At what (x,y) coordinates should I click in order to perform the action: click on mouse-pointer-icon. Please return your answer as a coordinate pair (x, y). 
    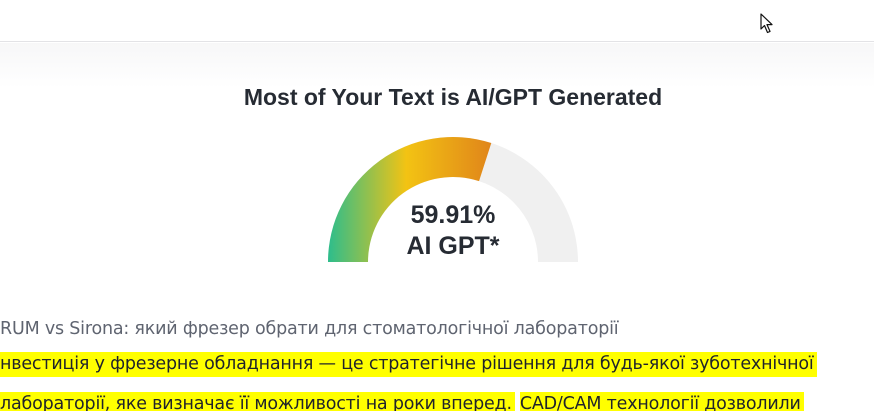
    Looking at the image, I should click on (766, 23).